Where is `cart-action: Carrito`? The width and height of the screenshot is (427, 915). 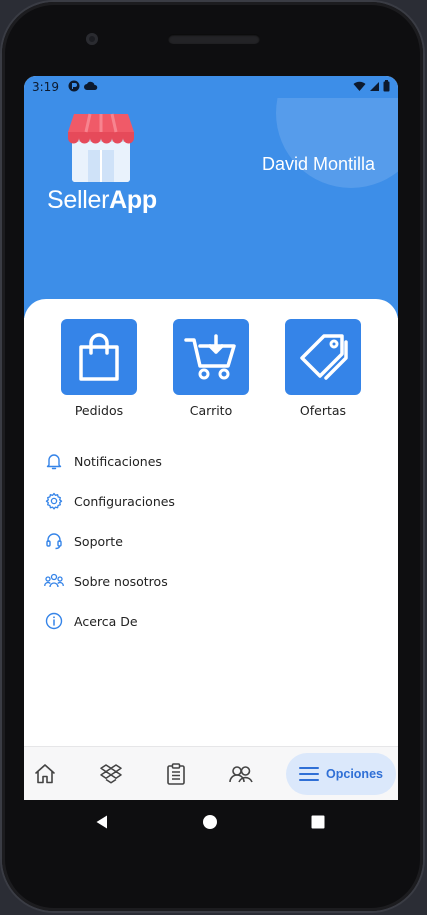
cart-action: Carrito is located at coordinates (211, 368).